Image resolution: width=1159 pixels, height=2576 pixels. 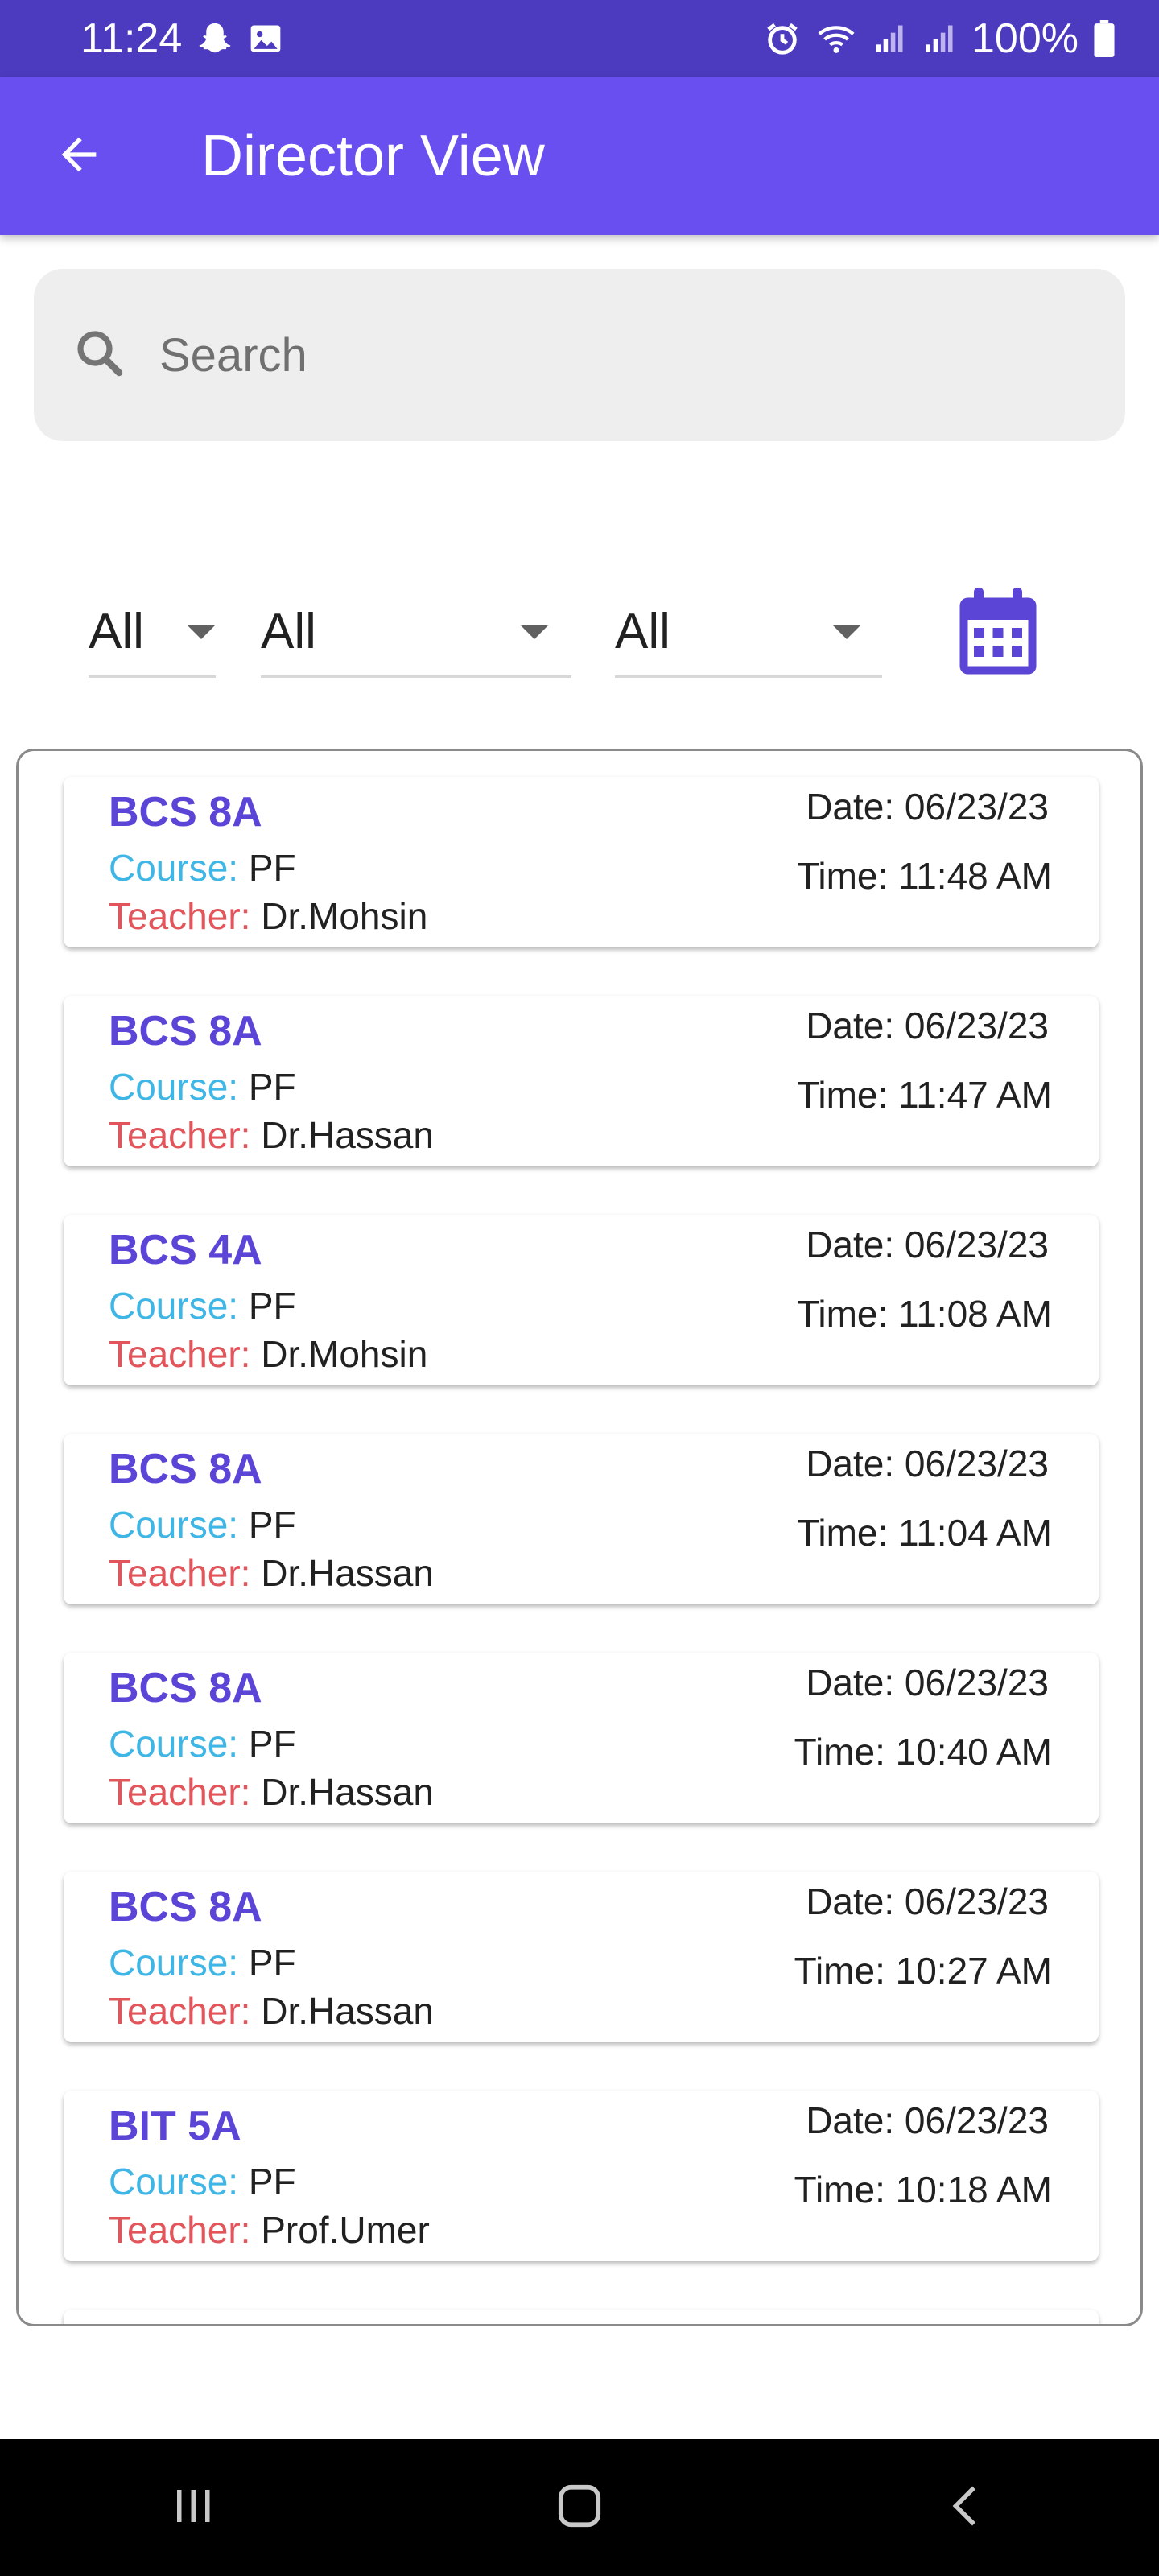 I want to click on teacher-value: Dr.Mohsin, so click(x=344, y=1354).